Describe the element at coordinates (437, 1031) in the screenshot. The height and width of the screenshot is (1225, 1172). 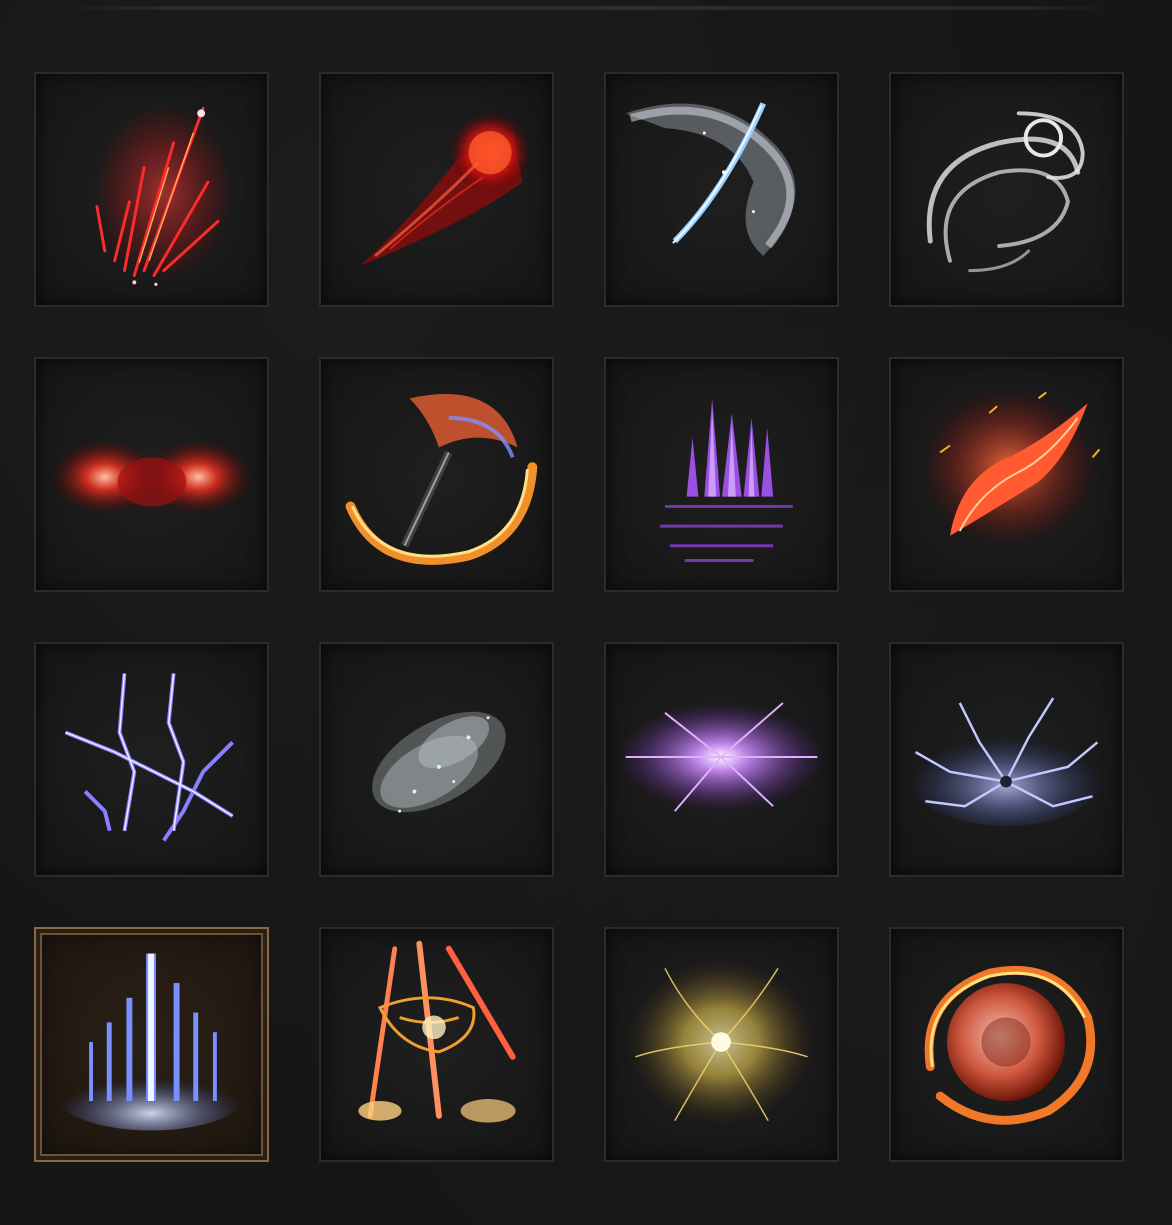
I see `golden-meteor-strike-icon` at that location.